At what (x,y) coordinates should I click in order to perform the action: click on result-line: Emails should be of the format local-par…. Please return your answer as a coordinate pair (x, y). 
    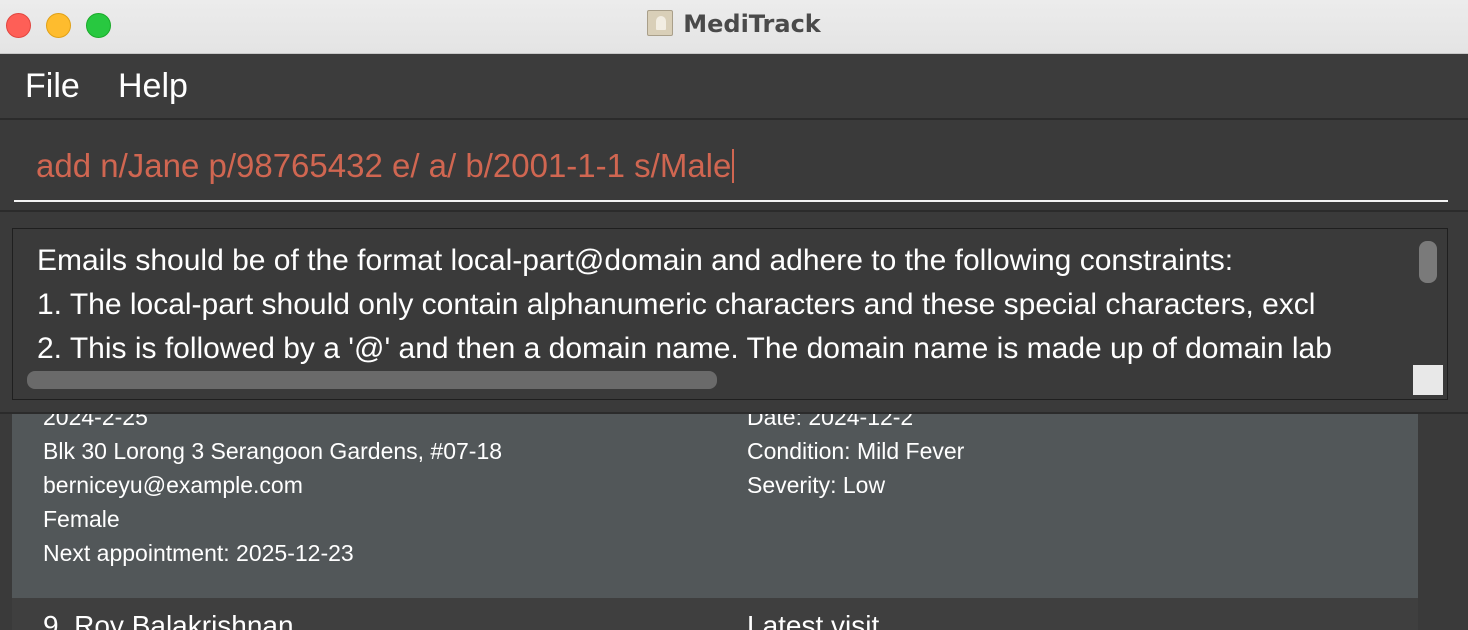
    Looking at the image, I should click on (635, 260).